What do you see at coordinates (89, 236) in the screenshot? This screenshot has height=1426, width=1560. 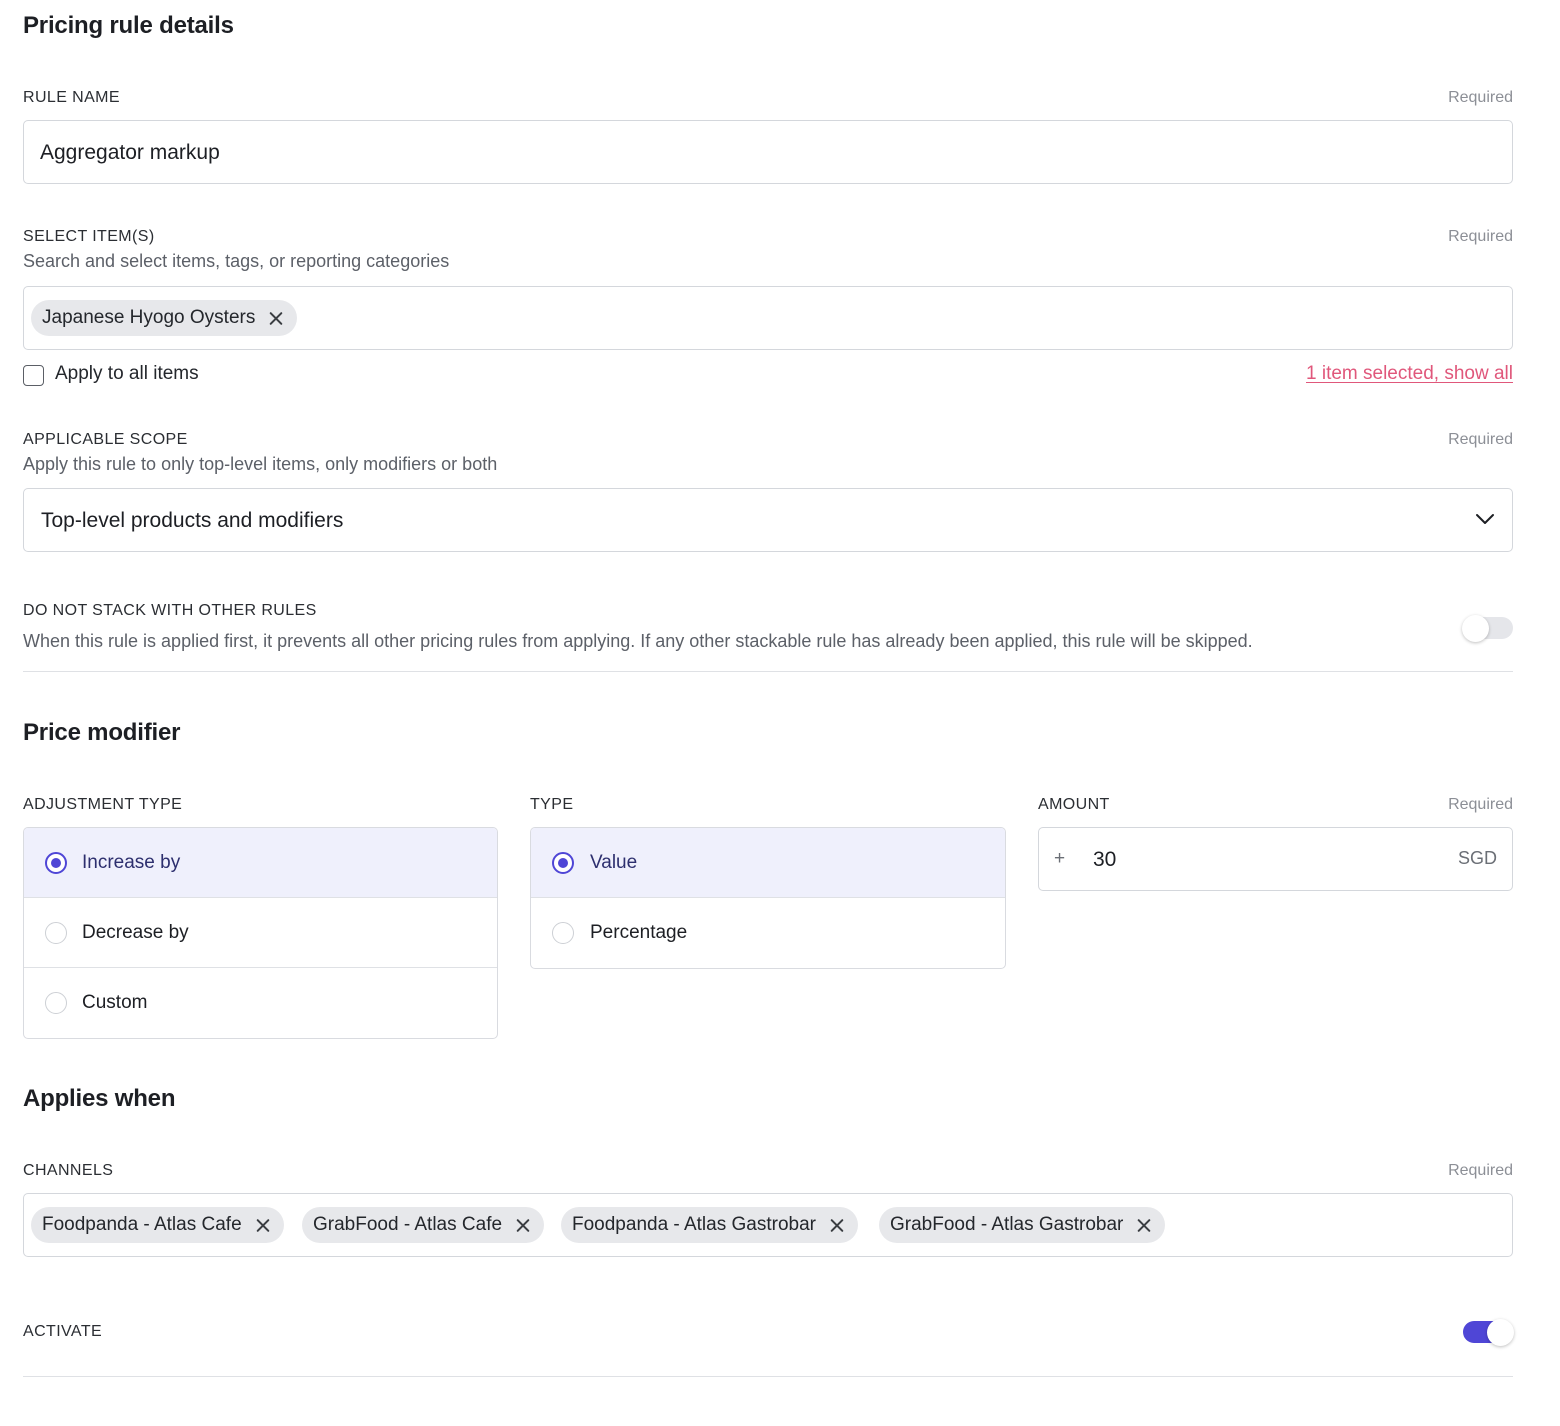 I see `select-items-label: SELECT ITEM(S)` at bounding box center [89, 236].